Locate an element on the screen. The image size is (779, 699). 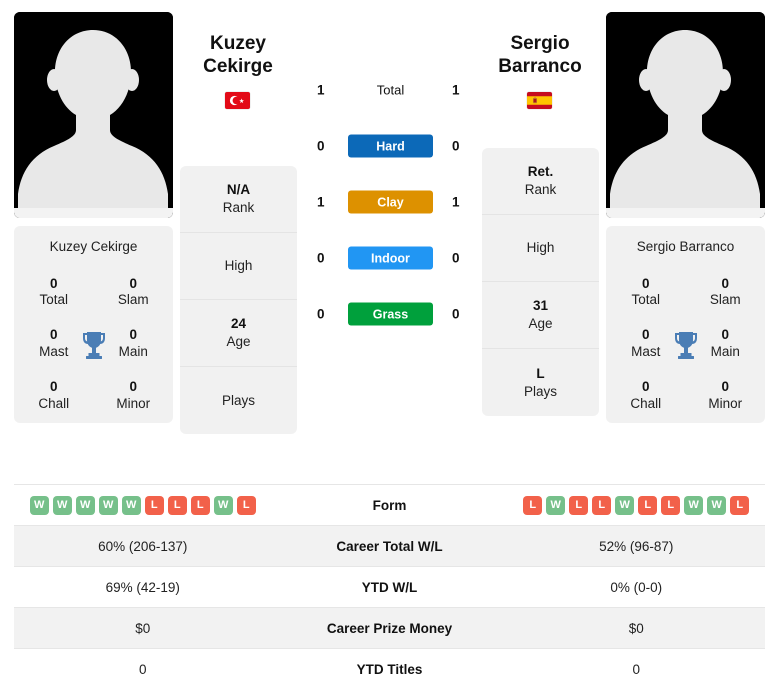
table-row-ytd-titles: 0 YTD Titles 0 is located at coordinates (389, 668).